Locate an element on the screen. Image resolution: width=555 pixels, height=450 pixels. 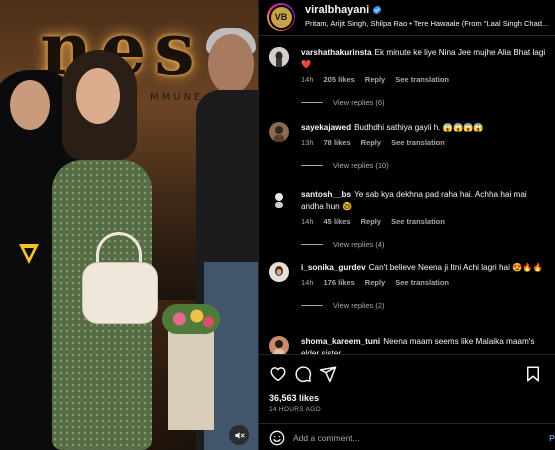
flowers is located at coordinates (191, 319).